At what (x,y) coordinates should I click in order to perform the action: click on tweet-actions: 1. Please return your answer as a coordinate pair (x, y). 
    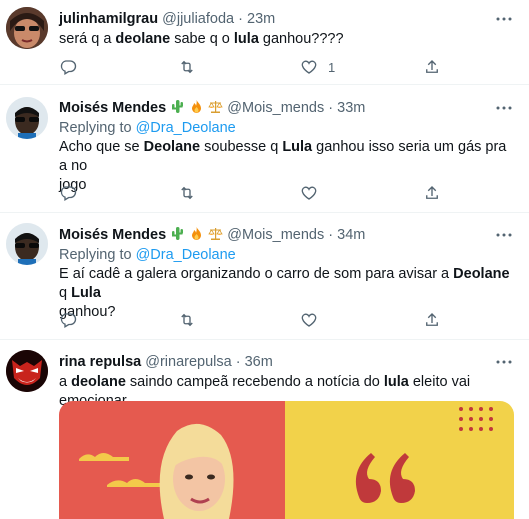
    Looking at the image, I should click on (259, 67).